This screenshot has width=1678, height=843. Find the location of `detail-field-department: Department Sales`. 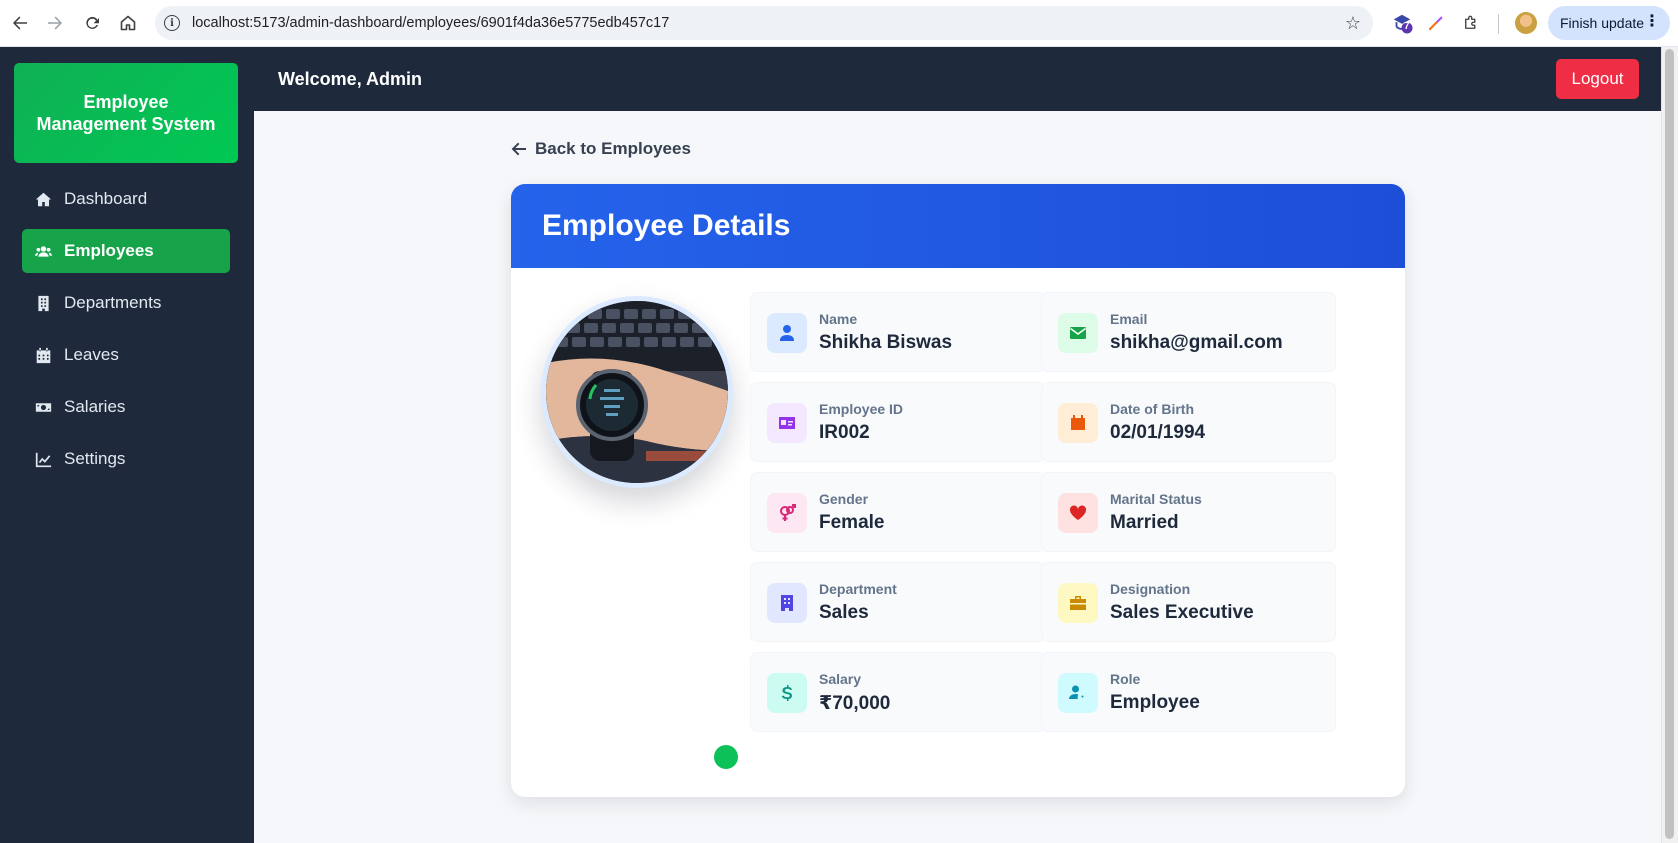

detail-field-department: Department Sales is located at coordinates (897, 602).